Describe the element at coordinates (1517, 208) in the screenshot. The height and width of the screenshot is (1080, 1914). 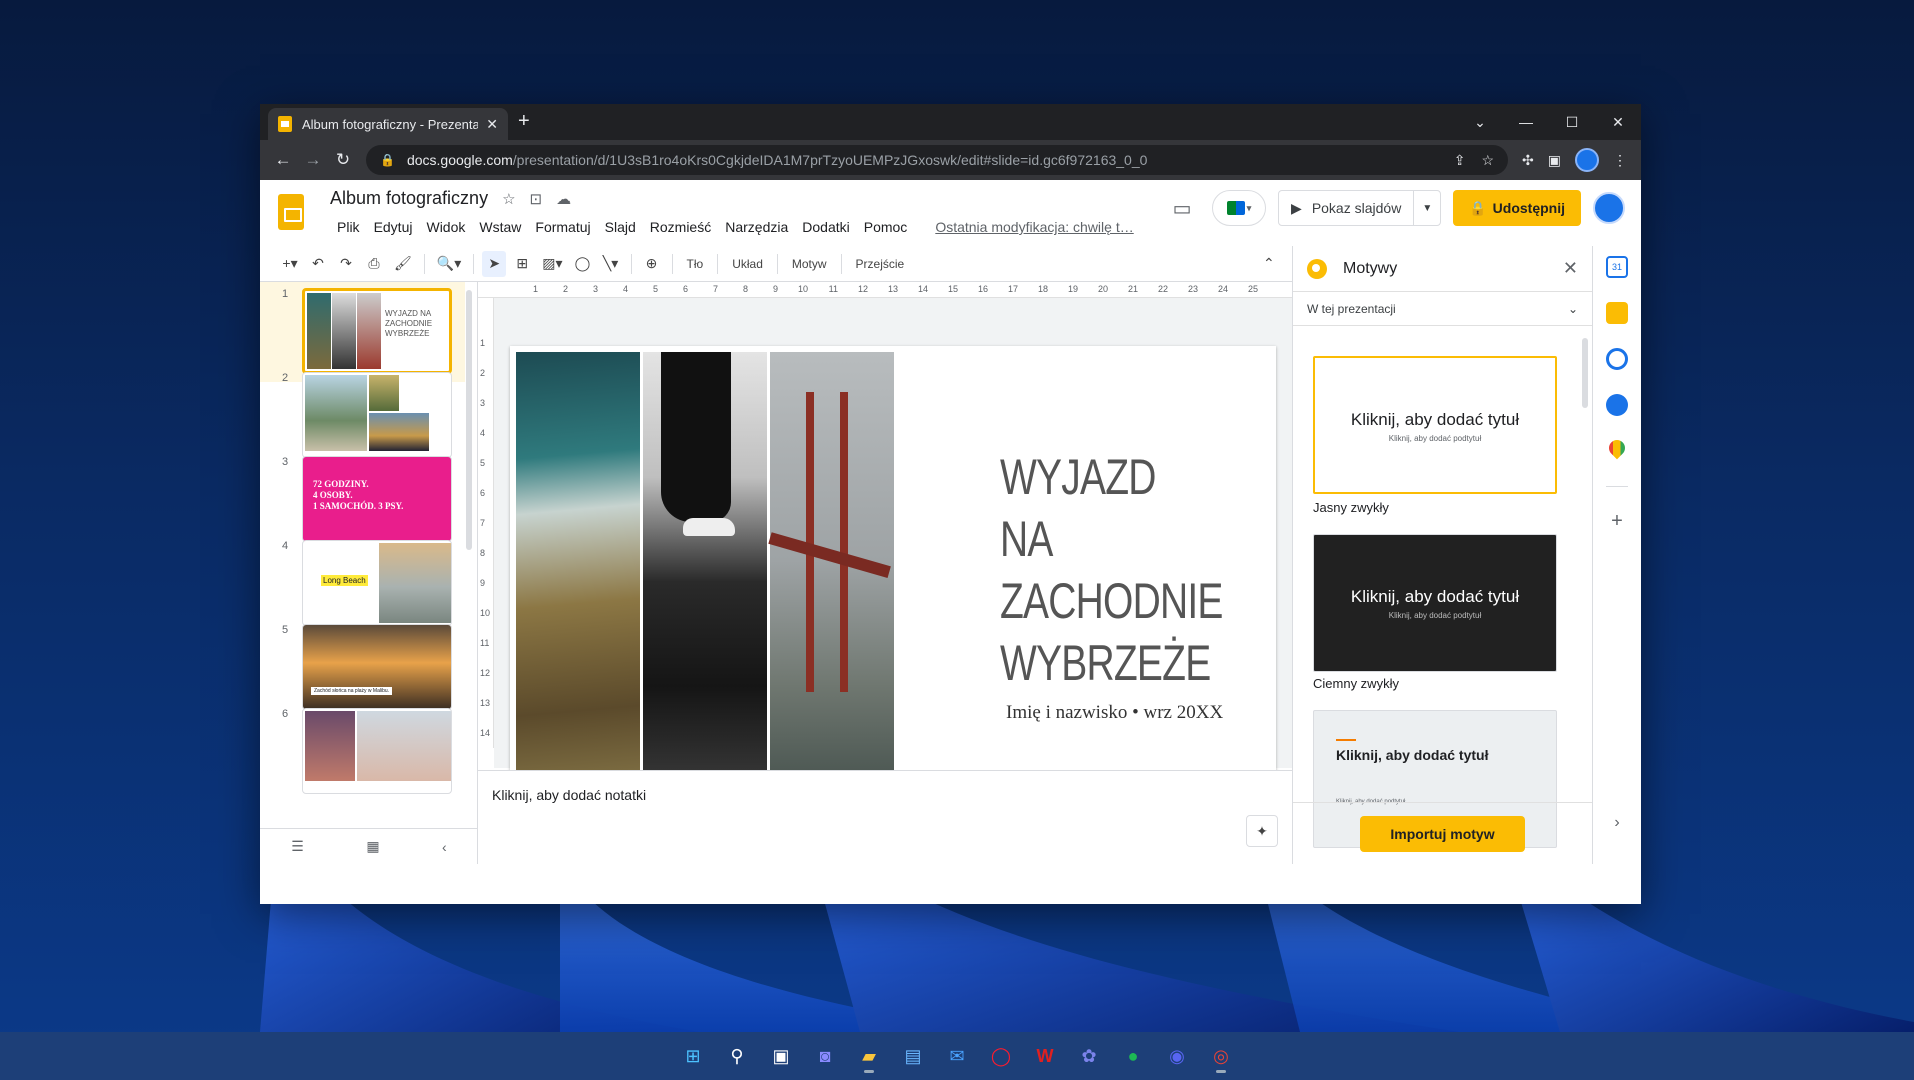
I see `share-button: 🔒 Udostępnij` at that location.